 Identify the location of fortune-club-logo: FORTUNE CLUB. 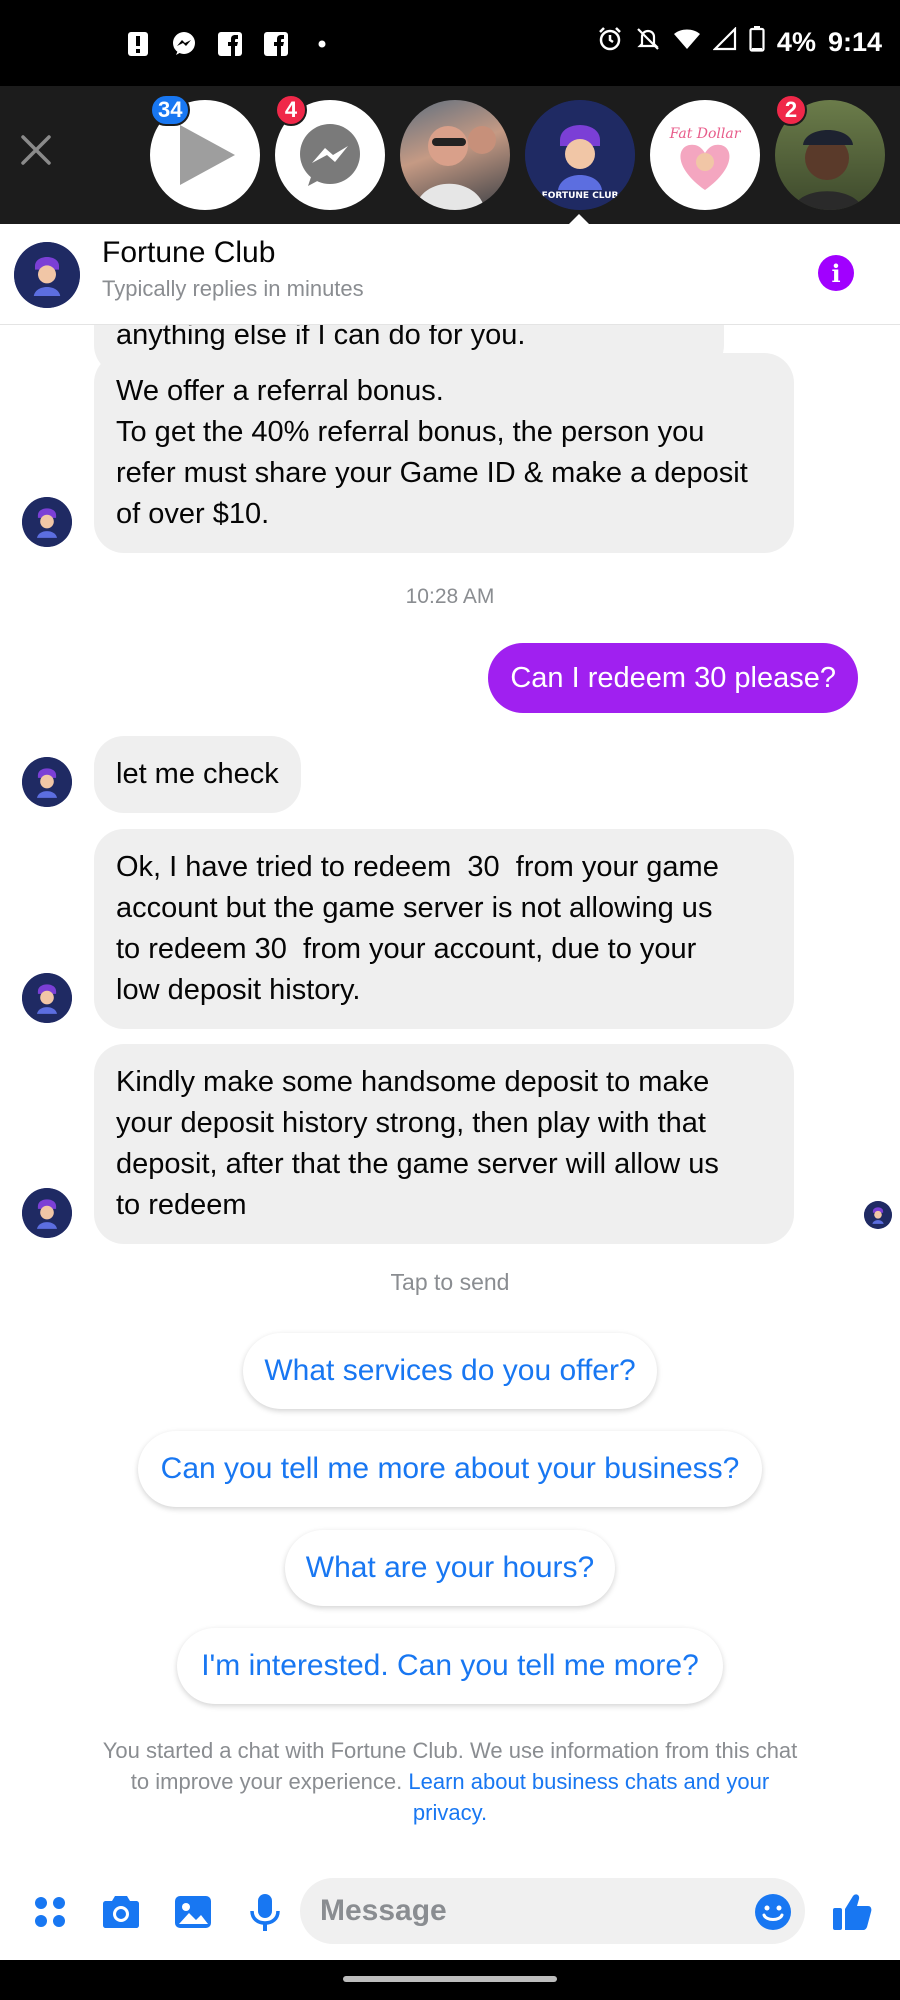
(580, 155).